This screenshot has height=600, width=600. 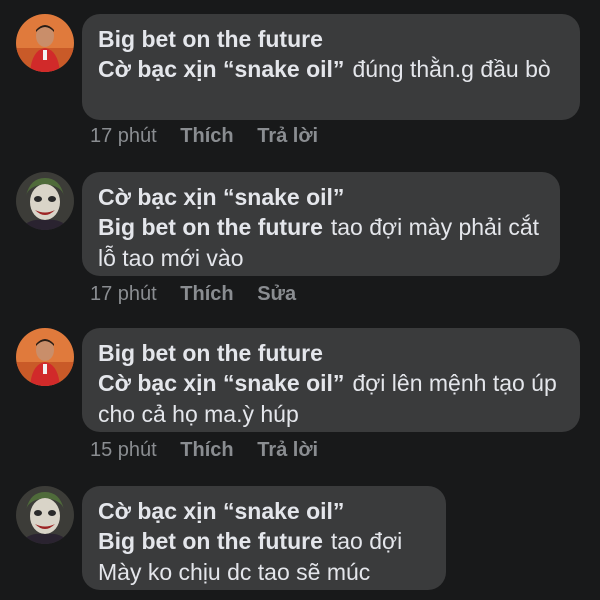 I want to click on comment-actions: 15 phút Thích Trả lời, so click(x=213, y=450).